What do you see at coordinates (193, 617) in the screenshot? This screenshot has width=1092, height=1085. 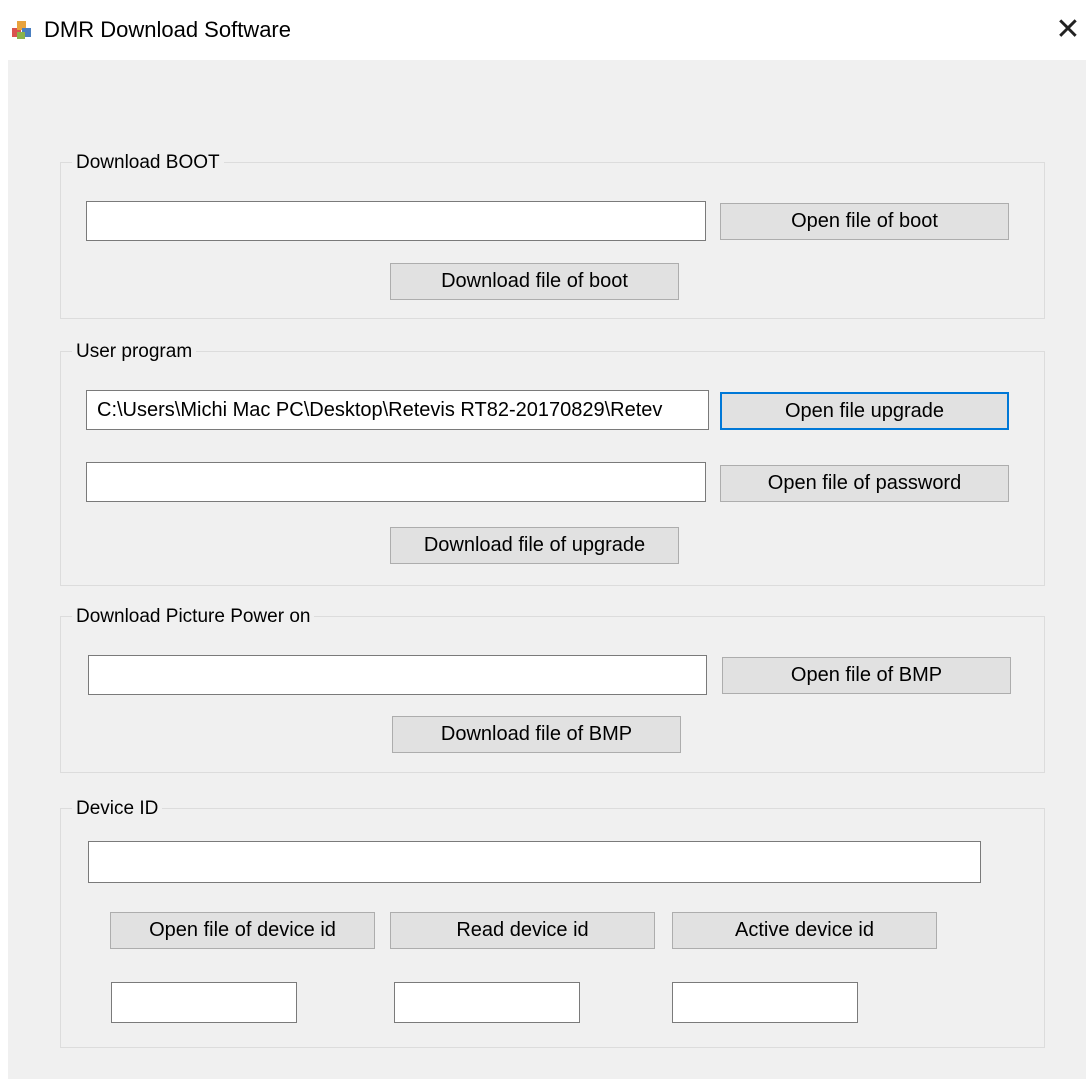 I see `group-download-picture-legend: Download Picture Power on` at bounding box center [193, 617].